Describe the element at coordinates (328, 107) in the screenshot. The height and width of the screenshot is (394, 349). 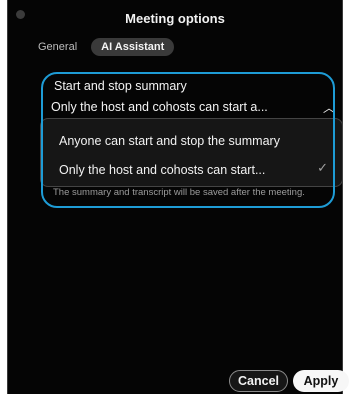
I see `chevron-up-icon: ︿` at that location.